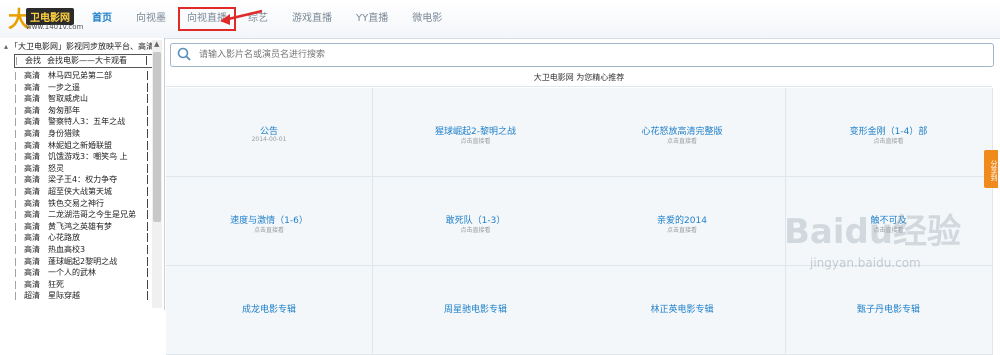  I want to click on main-nav: 首页 向视墨 向视直播 综艺 游戏直播 YY直播 微电影, so click(267, 19).